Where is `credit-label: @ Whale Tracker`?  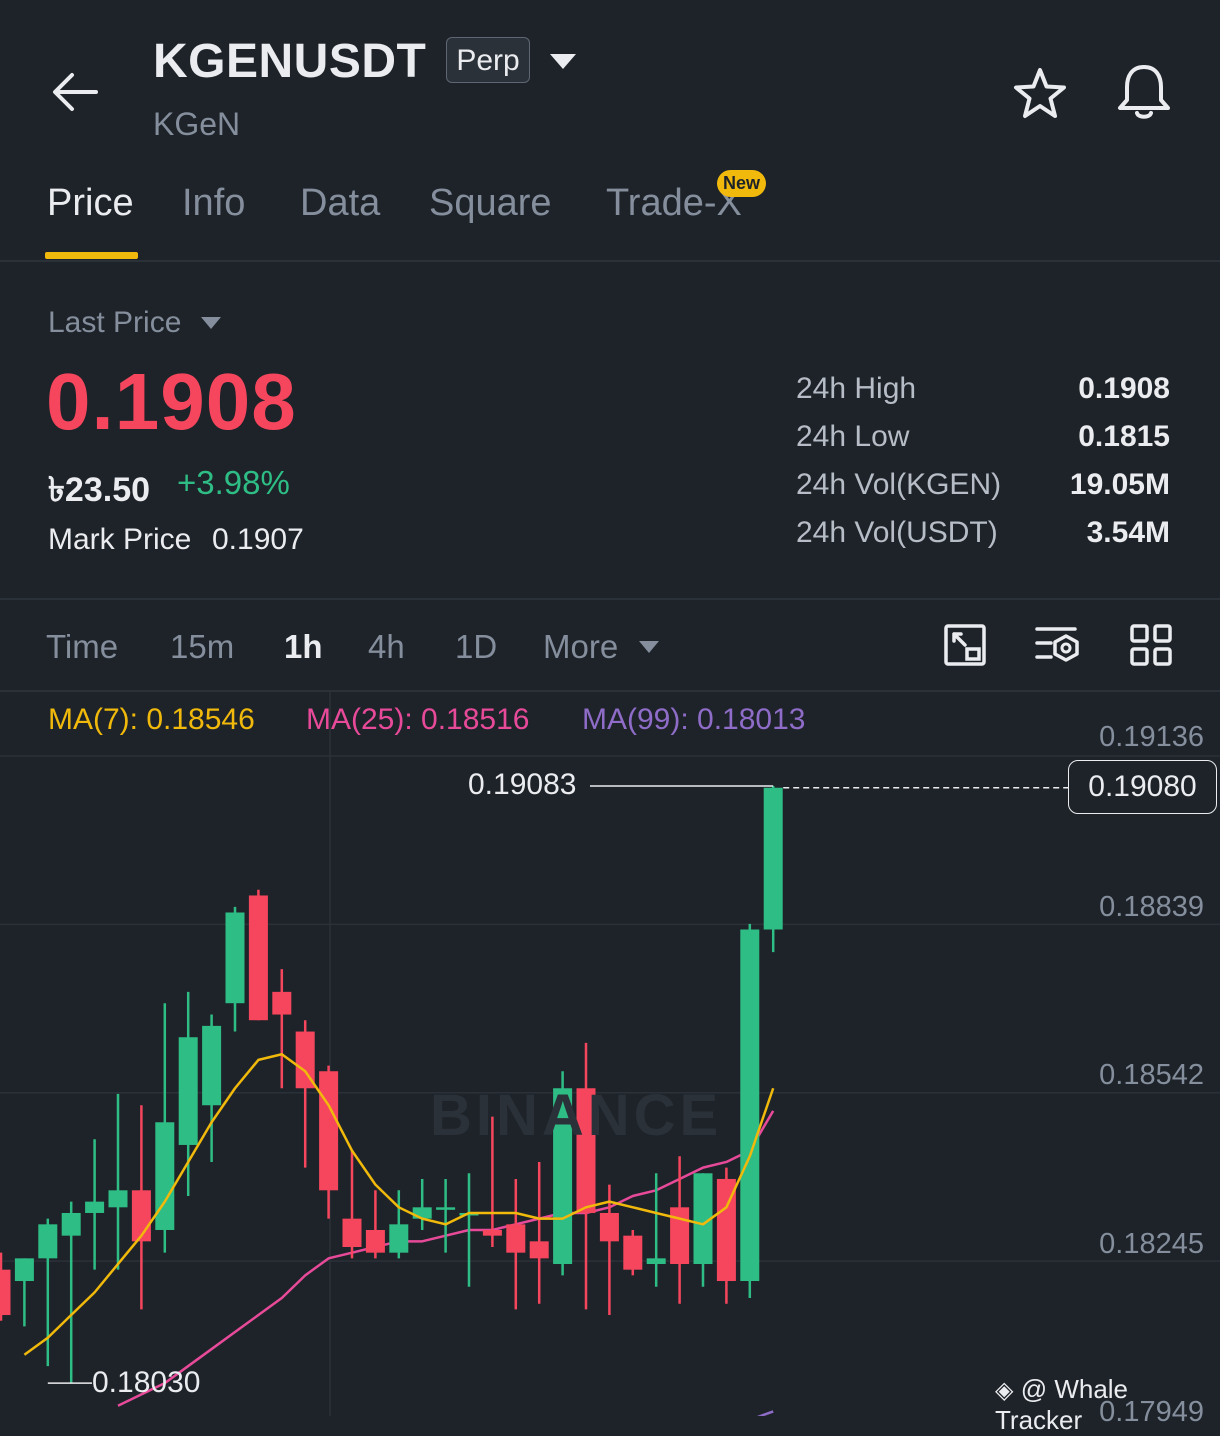 credit-label: @ Whale Tracker is located at coordinates (1062, 1404).